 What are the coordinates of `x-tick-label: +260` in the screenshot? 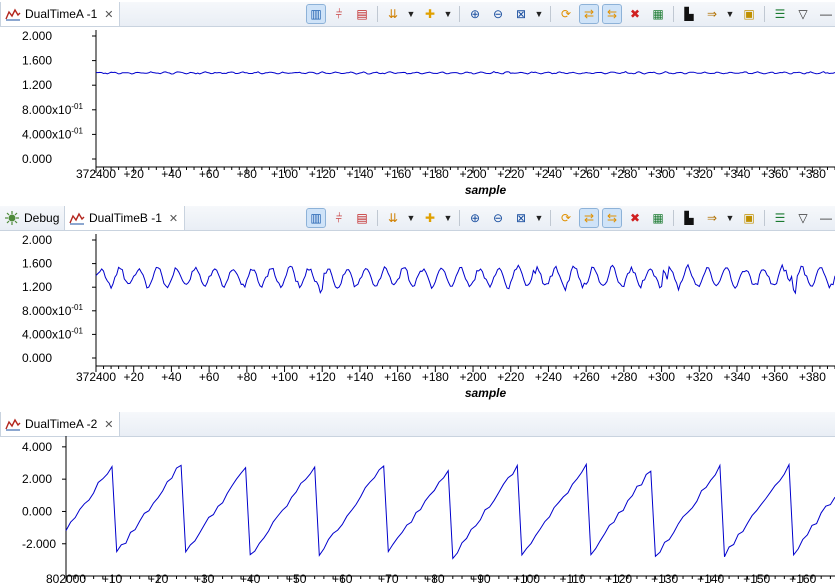 It's located at (586, 377).